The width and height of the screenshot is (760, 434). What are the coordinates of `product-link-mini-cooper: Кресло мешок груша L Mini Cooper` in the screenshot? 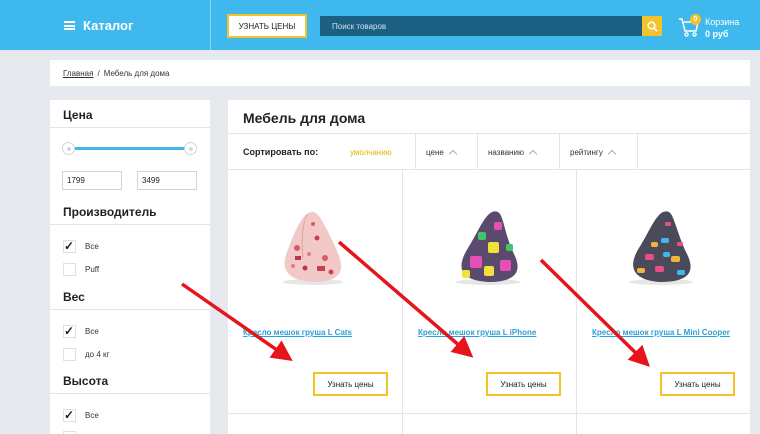 It's located at (661, 332).